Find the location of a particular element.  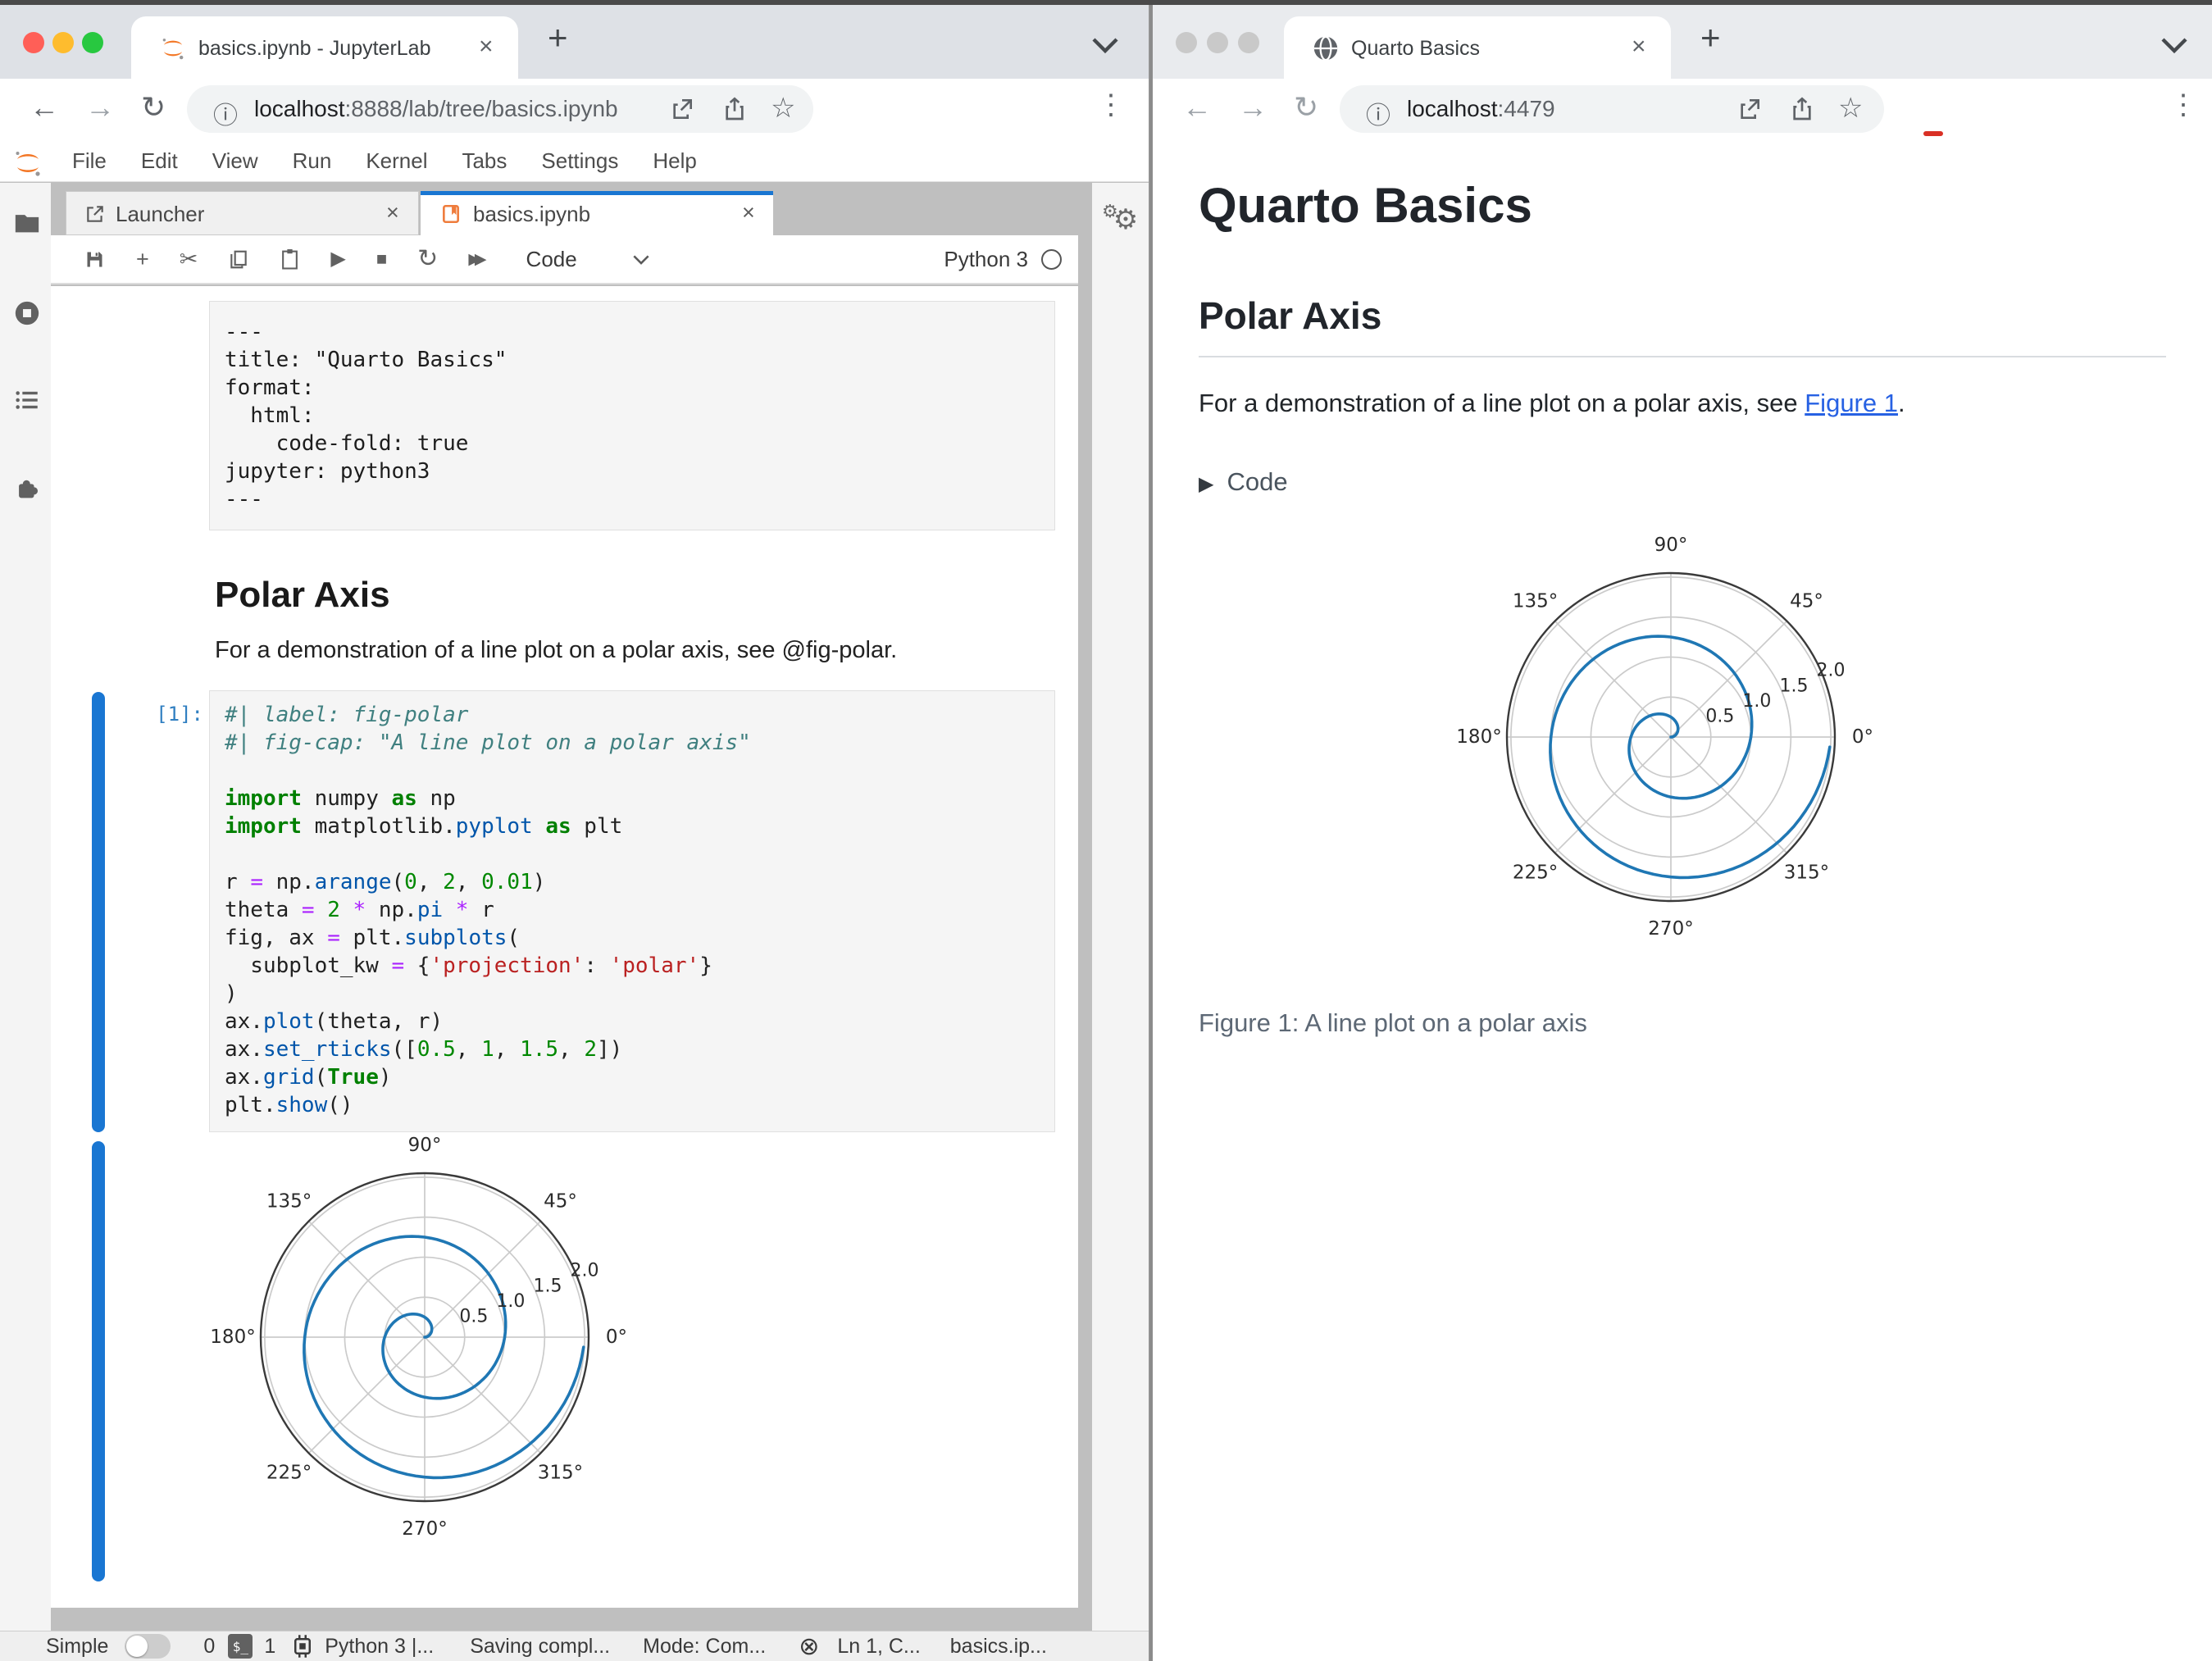

save-icon is located at coordinates (95, 259).